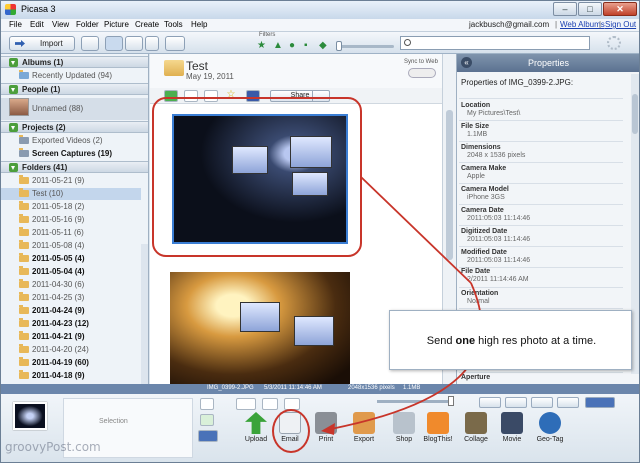 Image resolution: width=640 pixels, height=463 pixels. I want to click on menu-folder: Folder, so click(87, 24).